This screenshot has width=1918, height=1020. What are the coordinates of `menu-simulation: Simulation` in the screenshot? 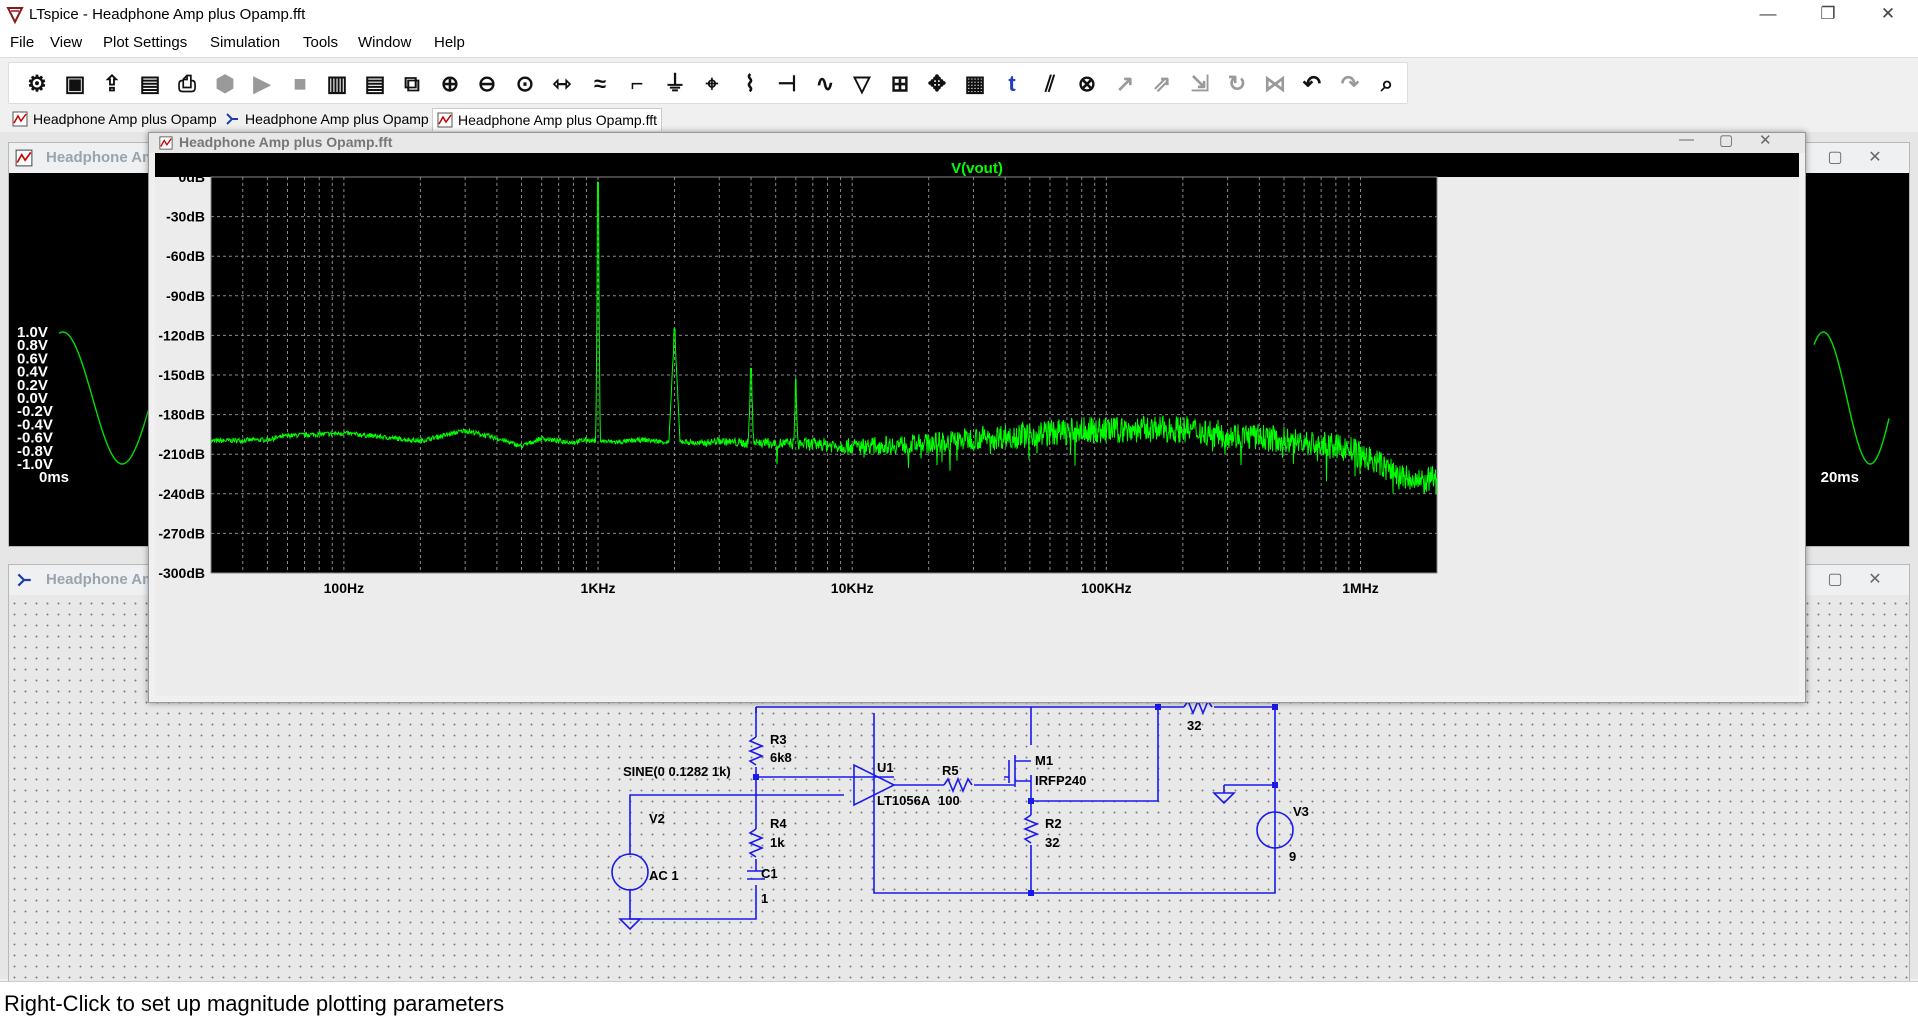 It's located at (245, 42).